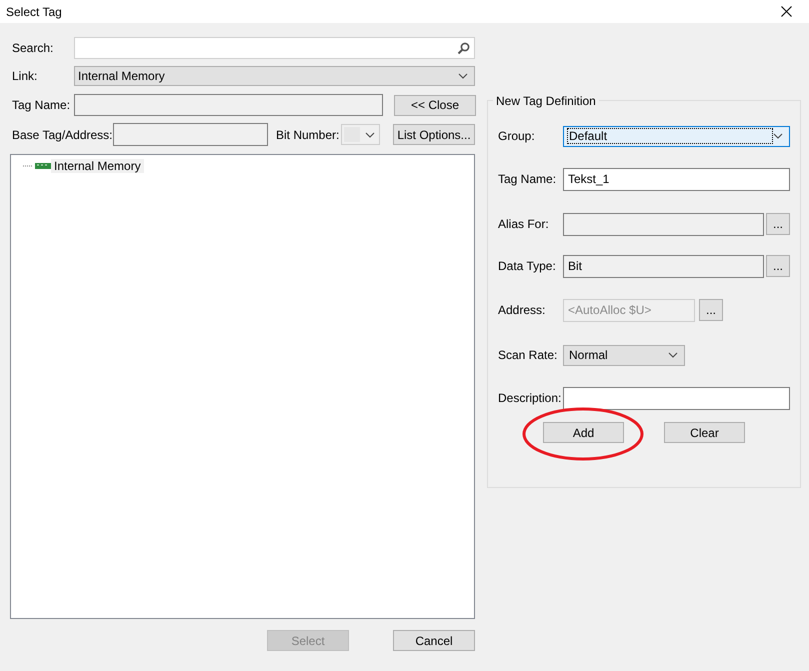  What do you see at coordinates (786, 11) in the screenshot?
I see `close-icon` at bounding box center [786, 11].